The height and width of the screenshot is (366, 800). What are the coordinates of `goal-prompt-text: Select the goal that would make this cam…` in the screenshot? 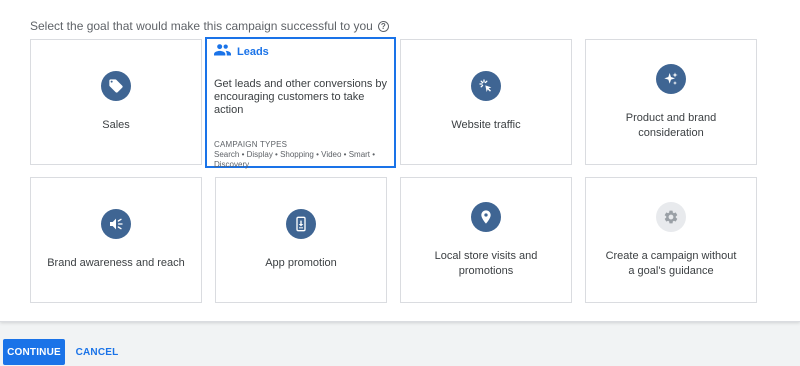 It's located at (201, 26).